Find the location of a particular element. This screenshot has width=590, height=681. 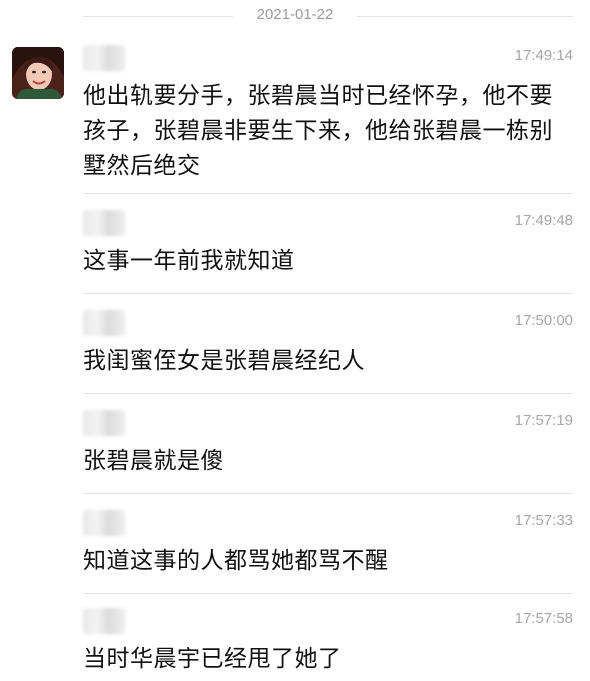

message-timestamp: 17:50:00 is located at coordinates (543, 320).